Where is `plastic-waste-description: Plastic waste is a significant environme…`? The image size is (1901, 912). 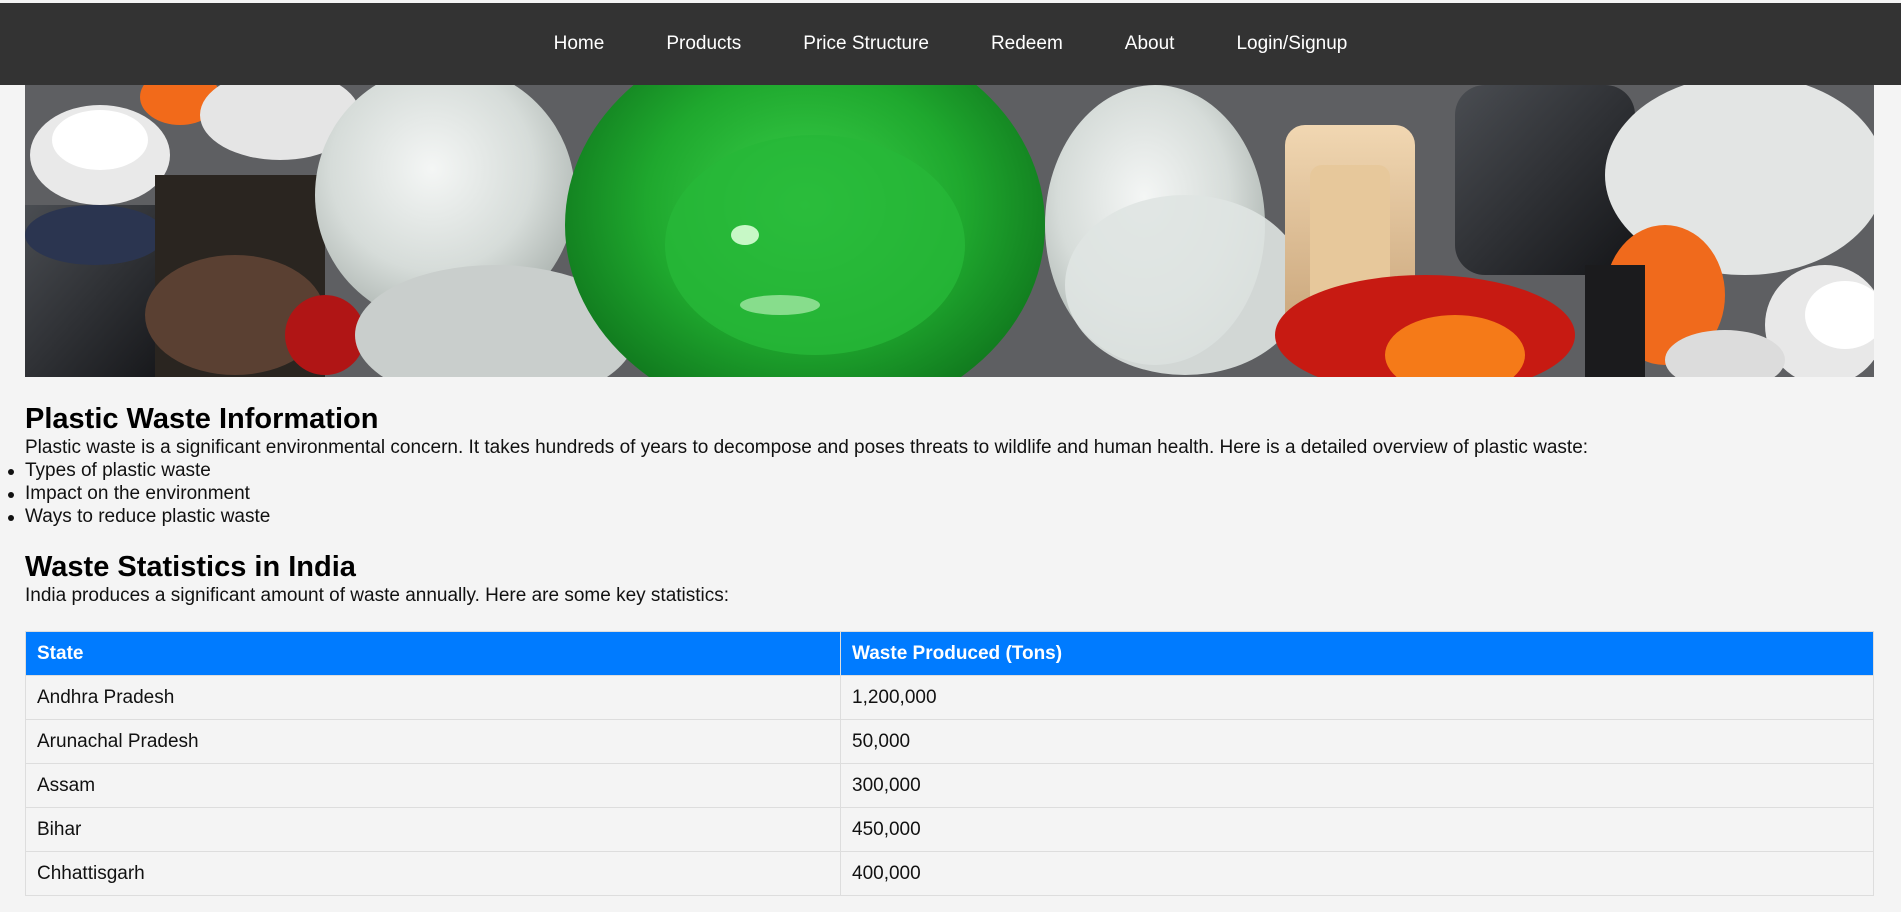
plastic-waste-description: Plastic waste is a significant environme… is located at coordinates (807, 447).